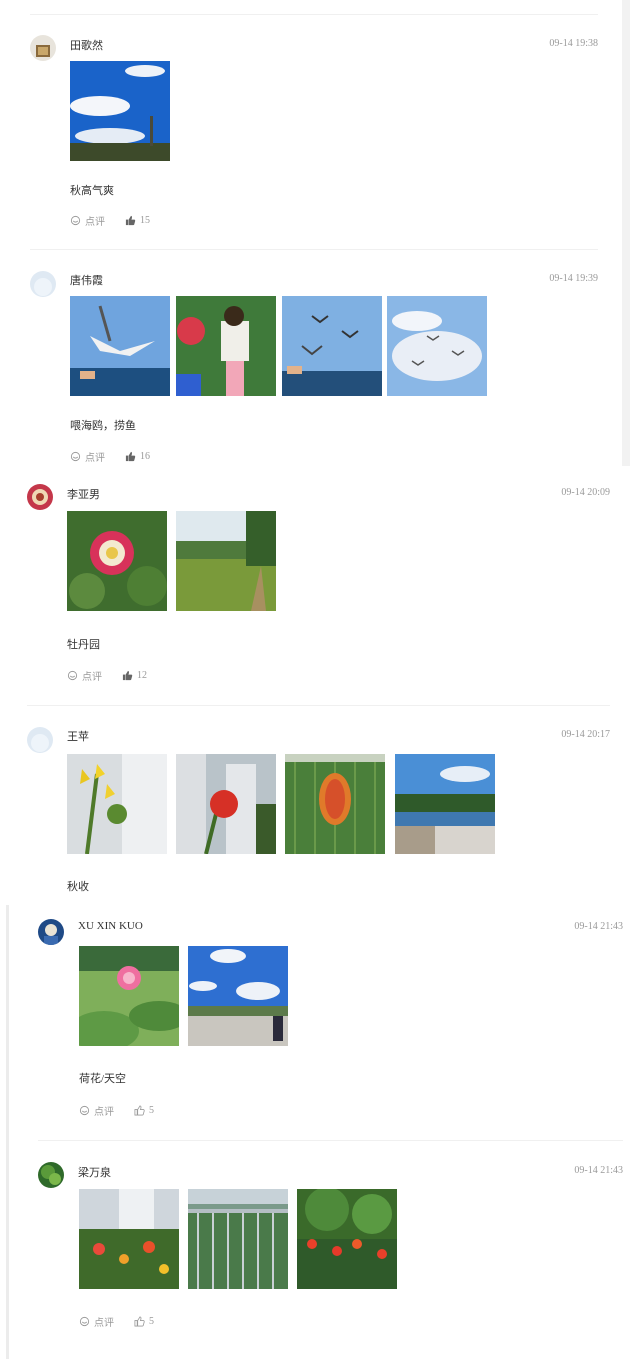 The height and width of the screenshot is (1359, 640). What do you see at coordinates (78, 887) in the screenshot?
I see `post-caption: 秋收` at bounding box center [78, 887].